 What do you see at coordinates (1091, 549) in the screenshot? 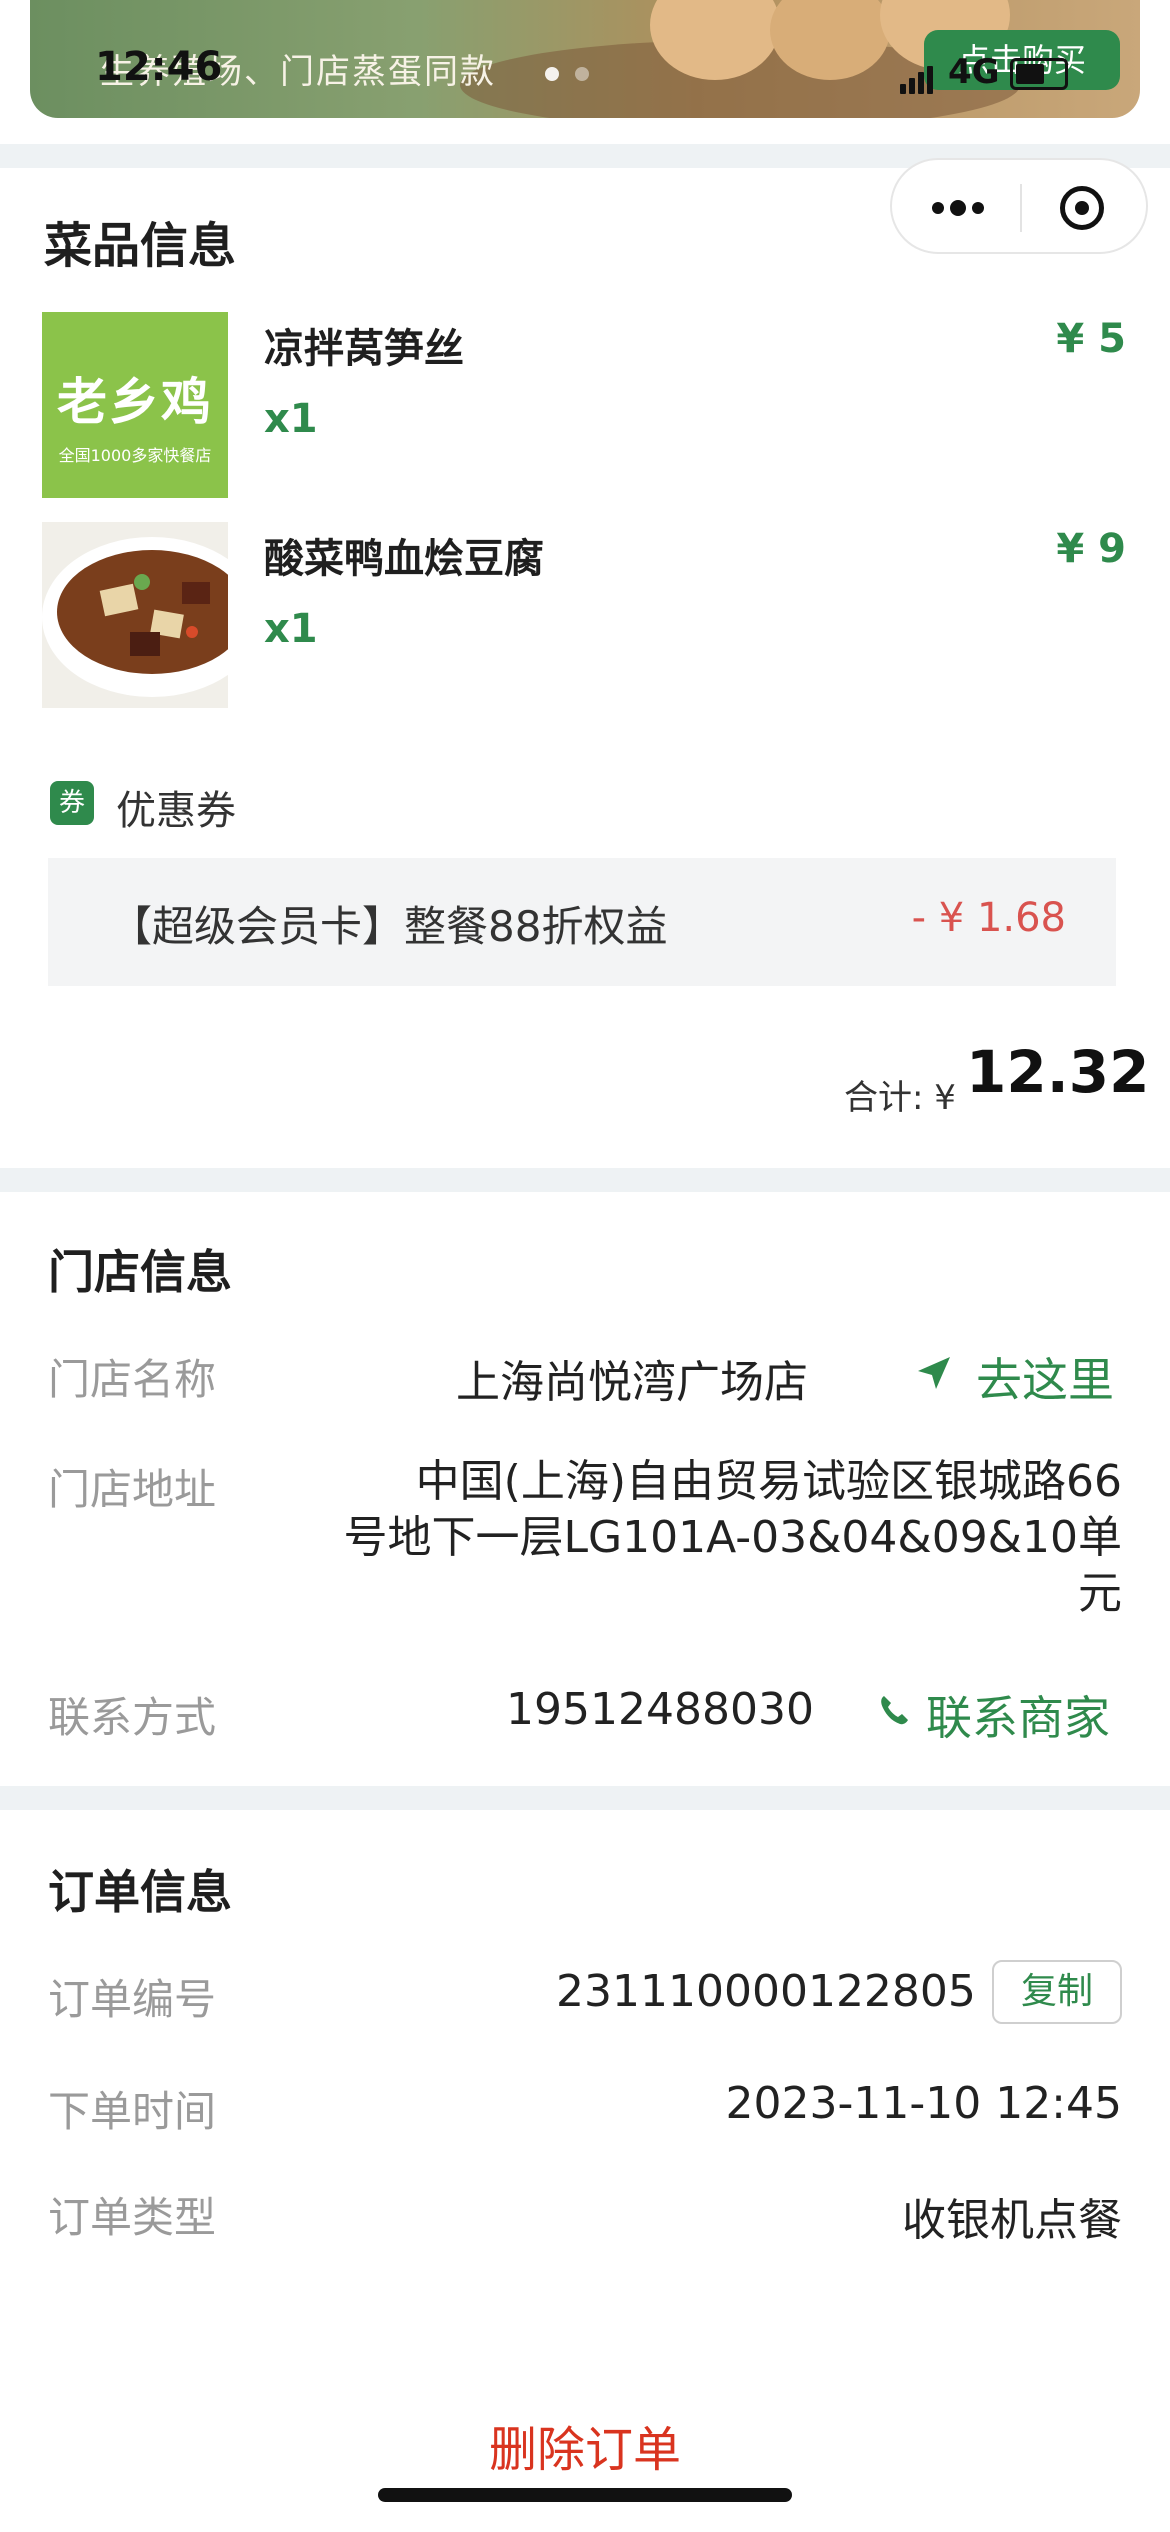
I see `dish-price: ¥ 9` at bounding box center [1091, 549].